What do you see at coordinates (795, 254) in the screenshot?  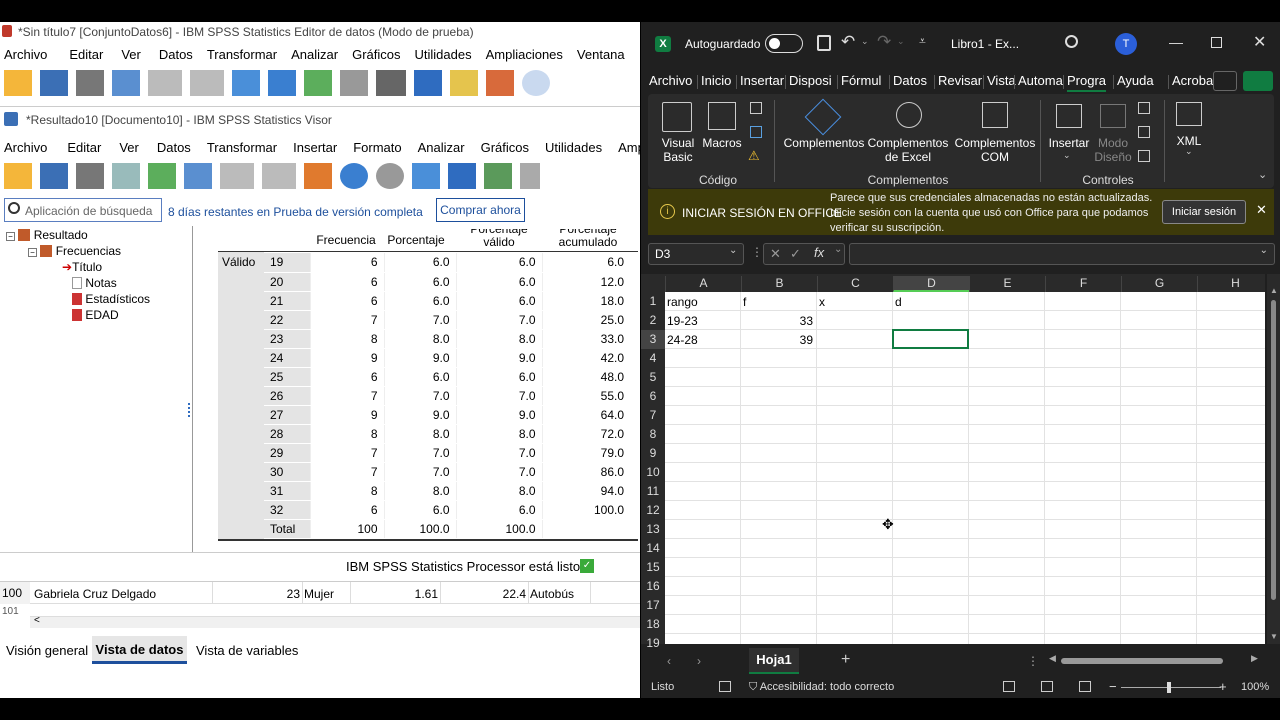 I see `enter-icon: ✓` at bounding box center [795, 254].